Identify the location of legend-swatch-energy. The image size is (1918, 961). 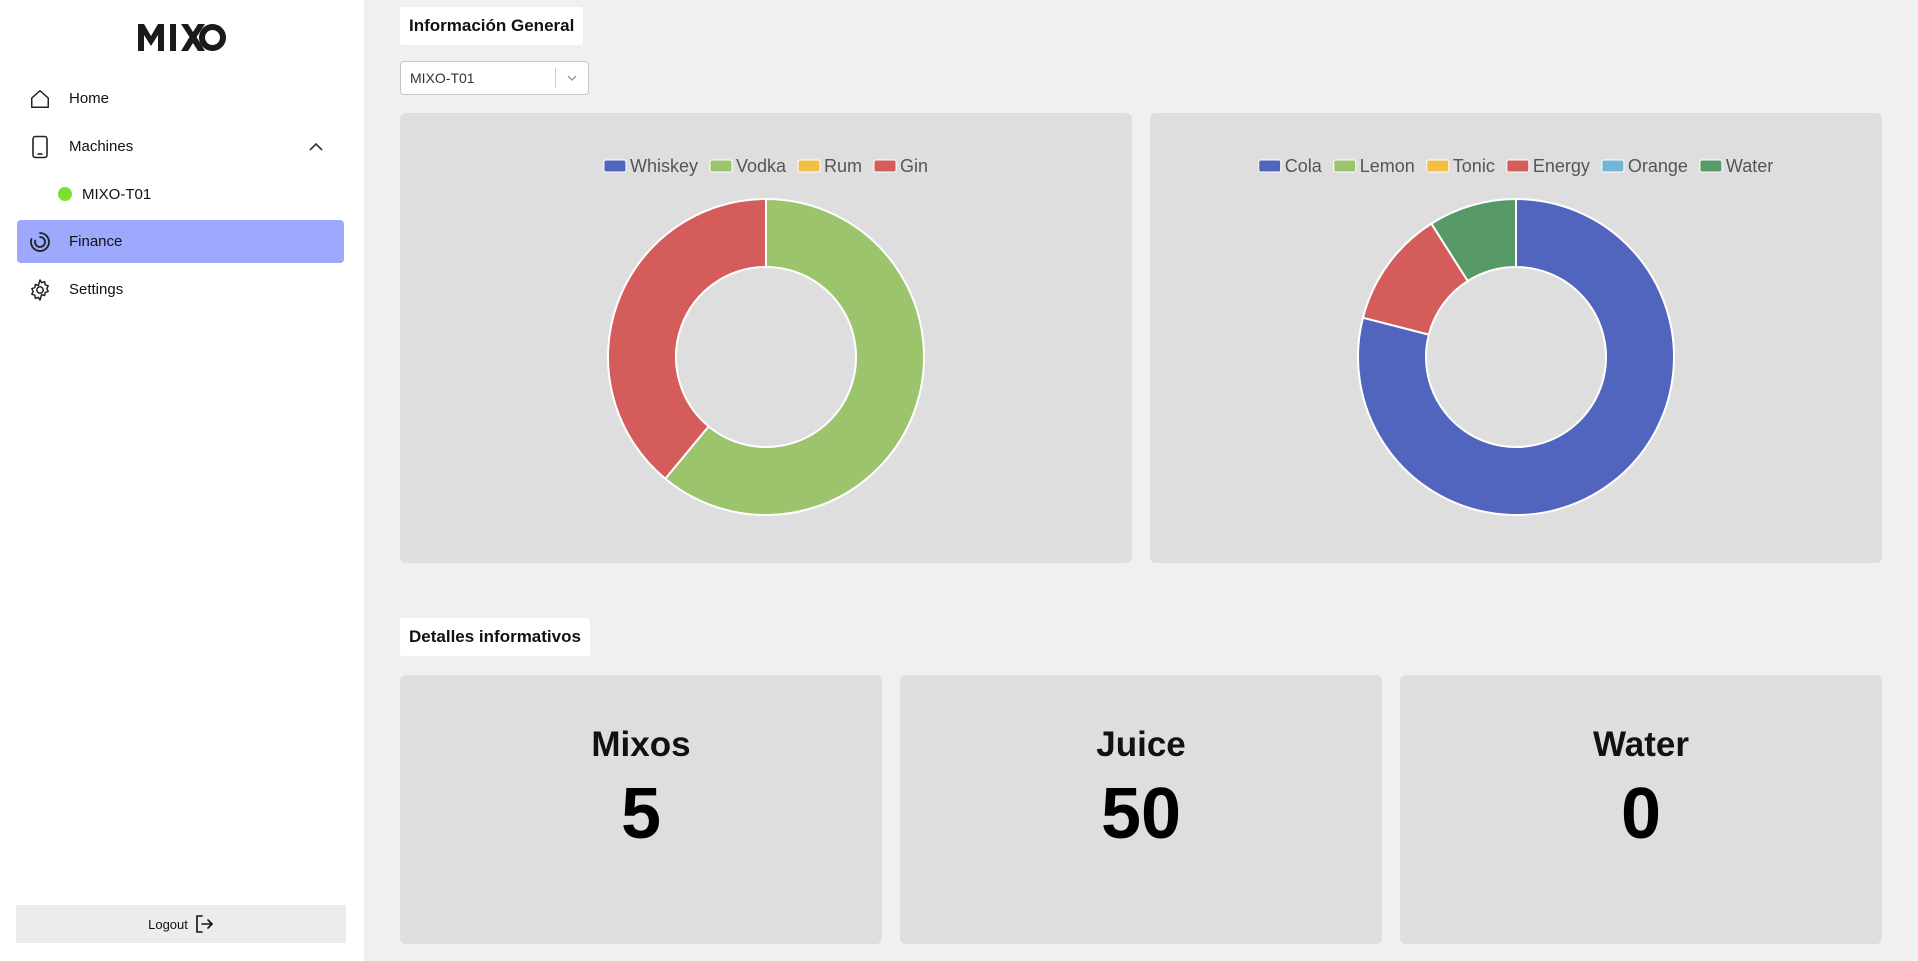
(1518, 166).